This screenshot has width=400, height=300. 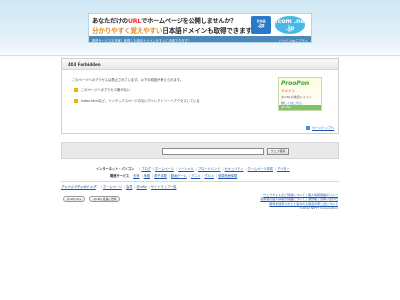 I want to click on nifty-signup-badge: @nifty 会員に登録, so click(x=105, y=199).